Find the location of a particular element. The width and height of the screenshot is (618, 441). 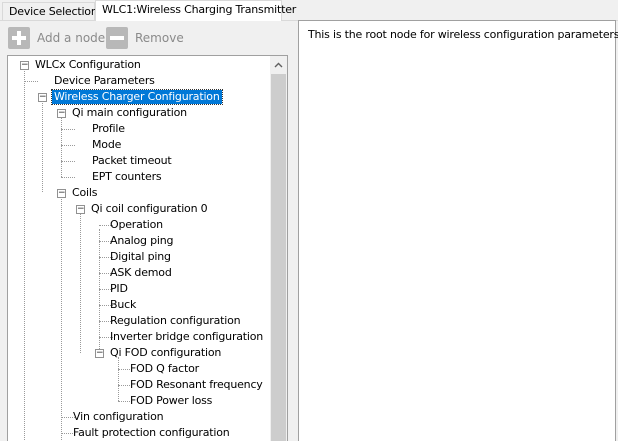

plus-icon is located at coordinates (19, 38).